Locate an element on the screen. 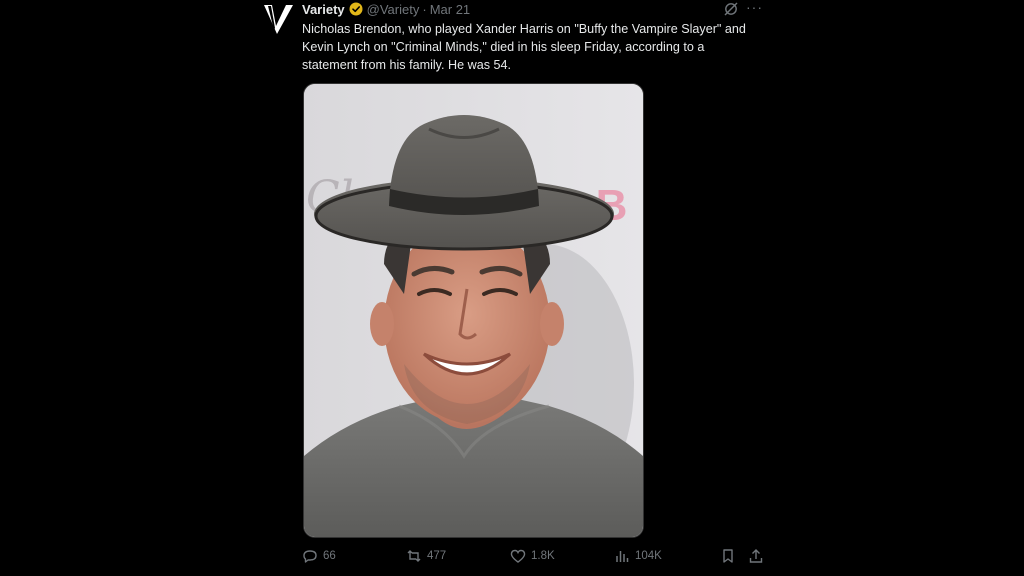 The width and height of the screenshot is (1024, 576). variety-avatar is located at coordinates (278, 18).